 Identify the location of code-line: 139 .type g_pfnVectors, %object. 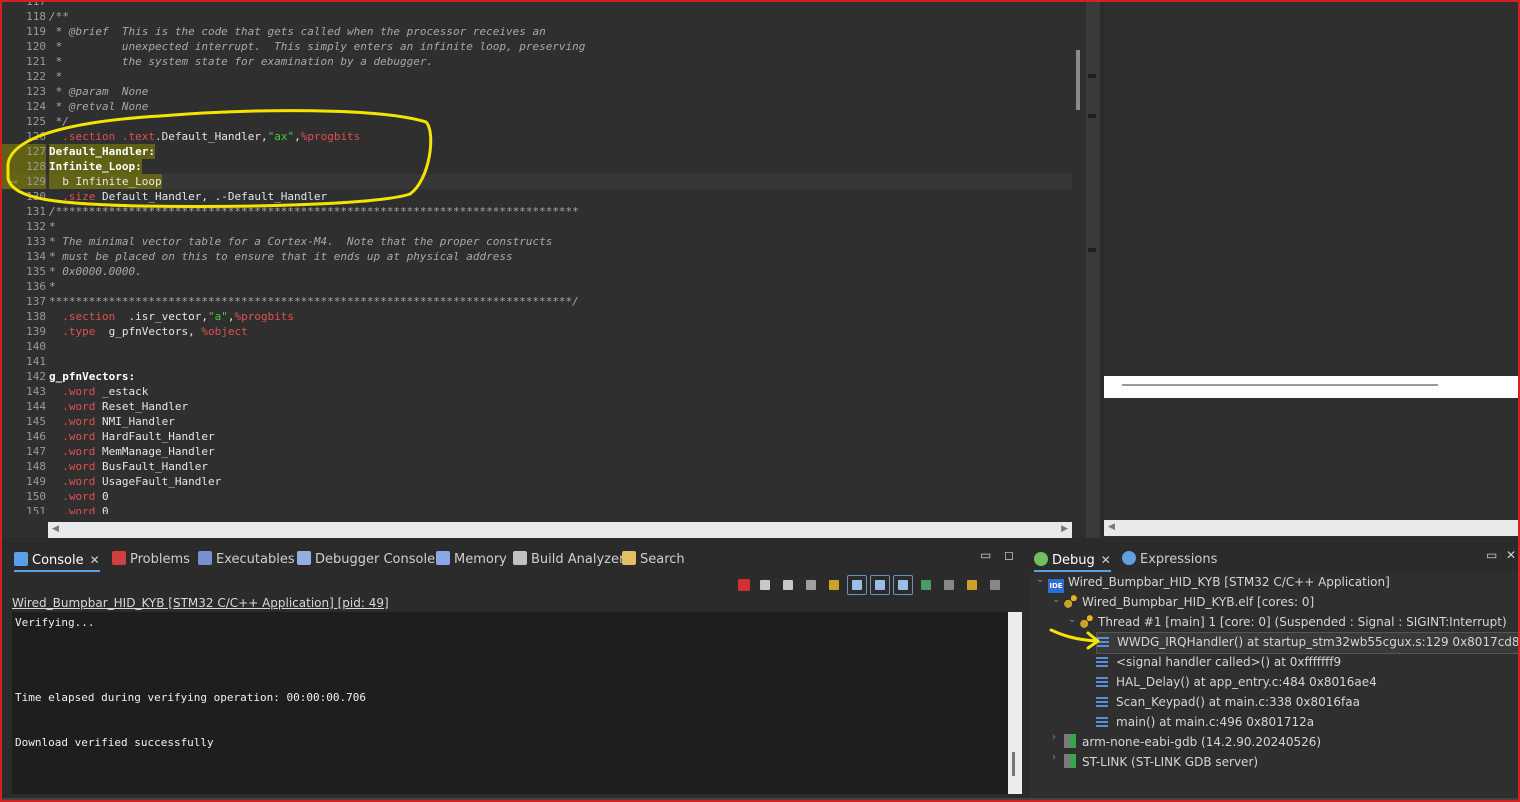
(537, 331).